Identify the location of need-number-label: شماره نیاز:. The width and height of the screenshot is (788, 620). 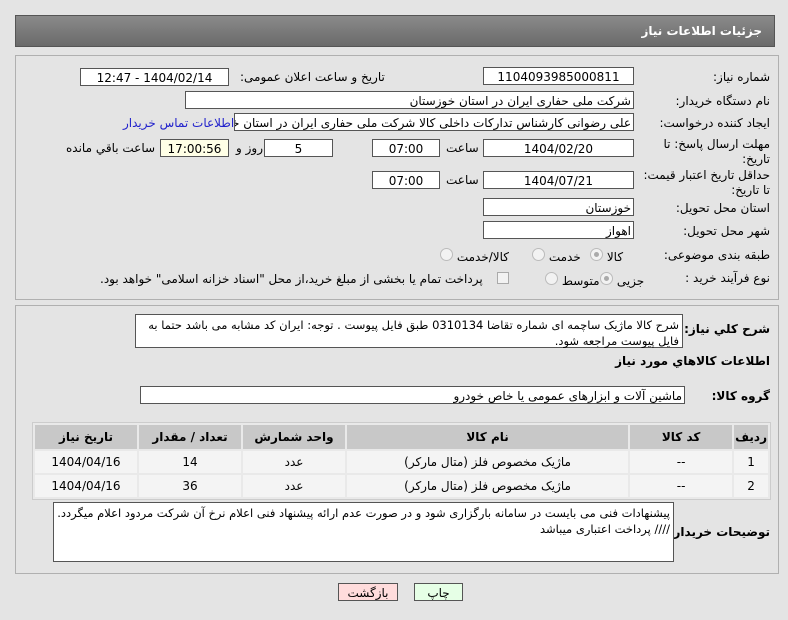
(741, 77).